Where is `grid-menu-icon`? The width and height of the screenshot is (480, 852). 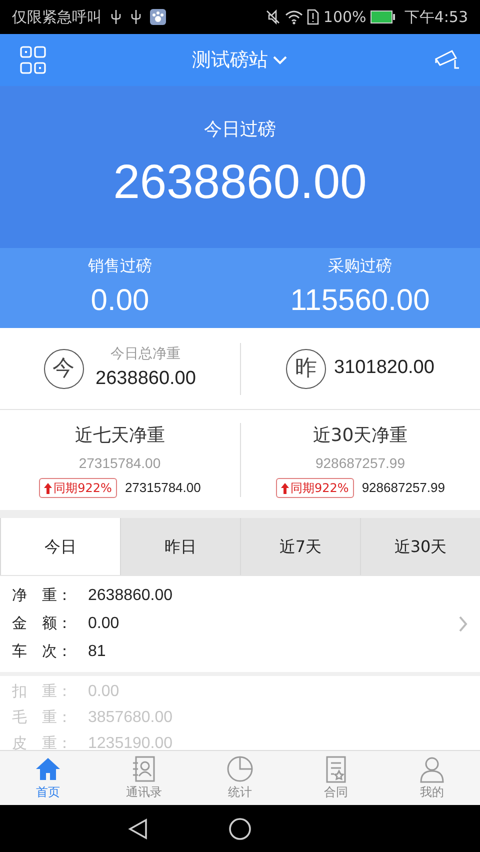
grid-menu-icon is located at coordinates (33, 60).